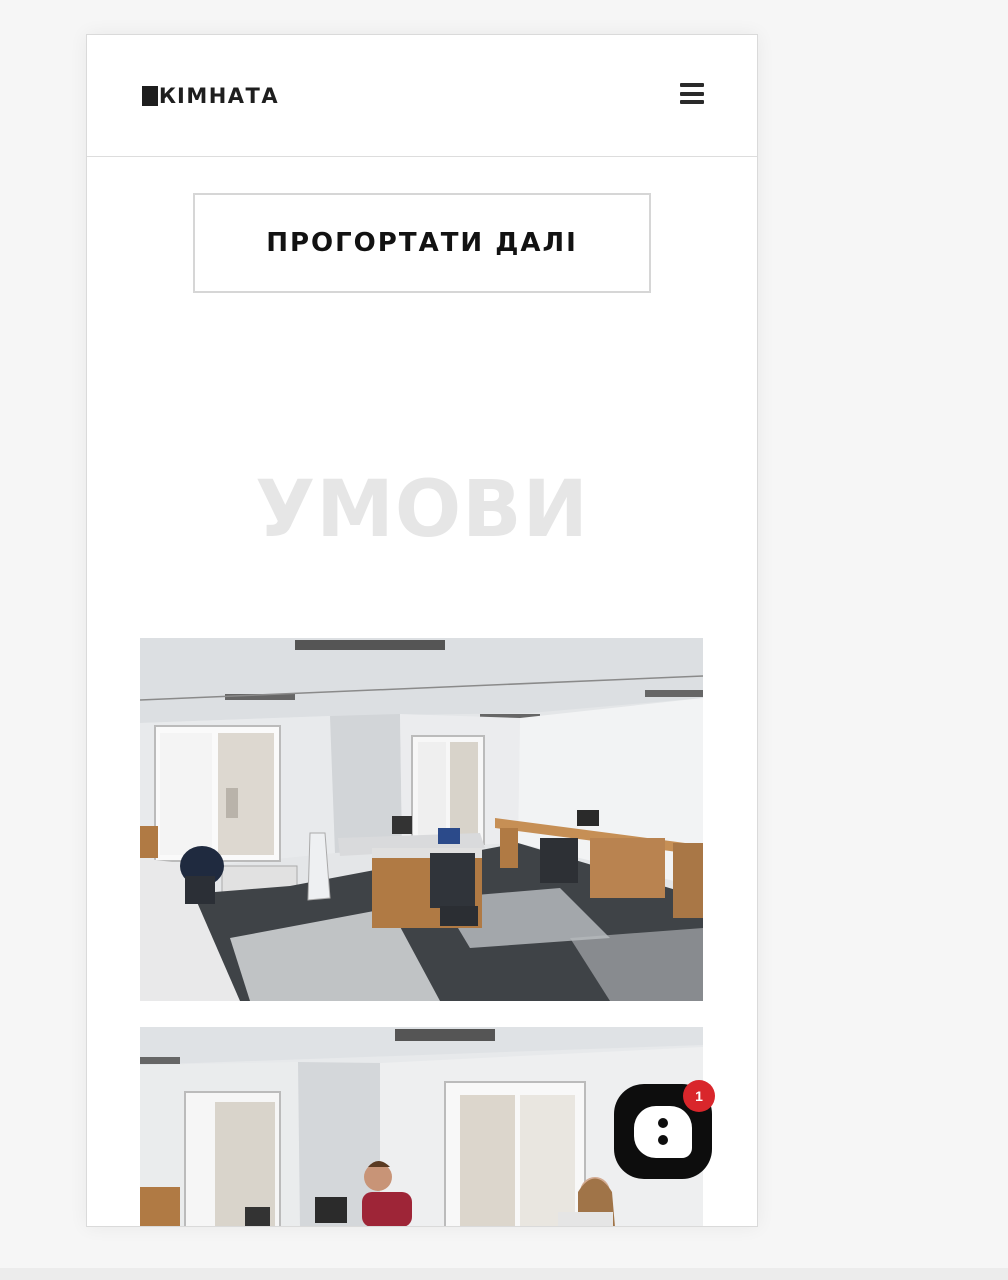 Image resolution: width=1008 pixels, height=1280 pixels. What do you see at coordinates (228, 96) in the screenshot?
I see `logo-text: IМНАТА` at bounding box center [228, 96].